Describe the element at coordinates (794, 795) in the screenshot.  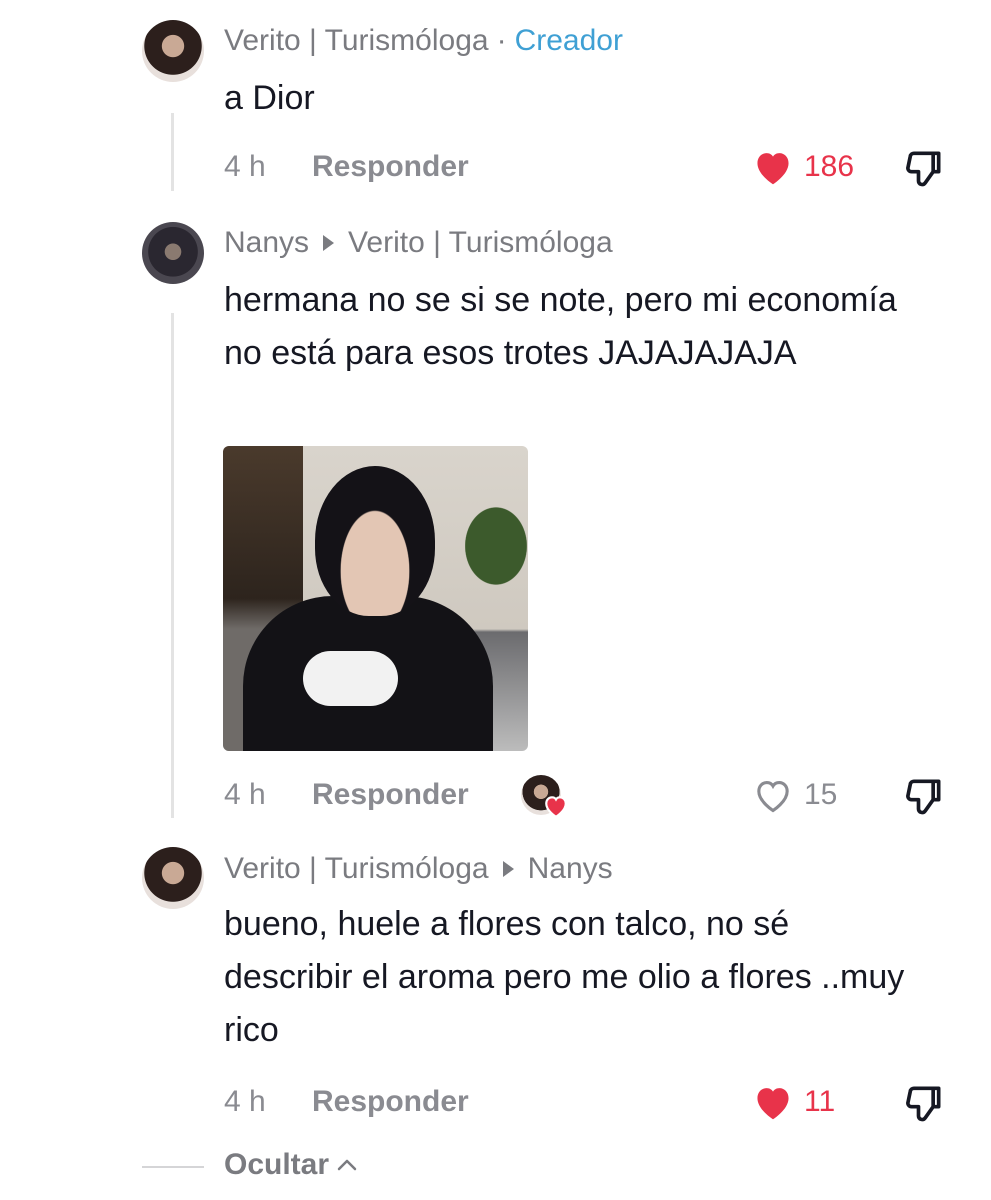
I see `like-button: 15` at that location.